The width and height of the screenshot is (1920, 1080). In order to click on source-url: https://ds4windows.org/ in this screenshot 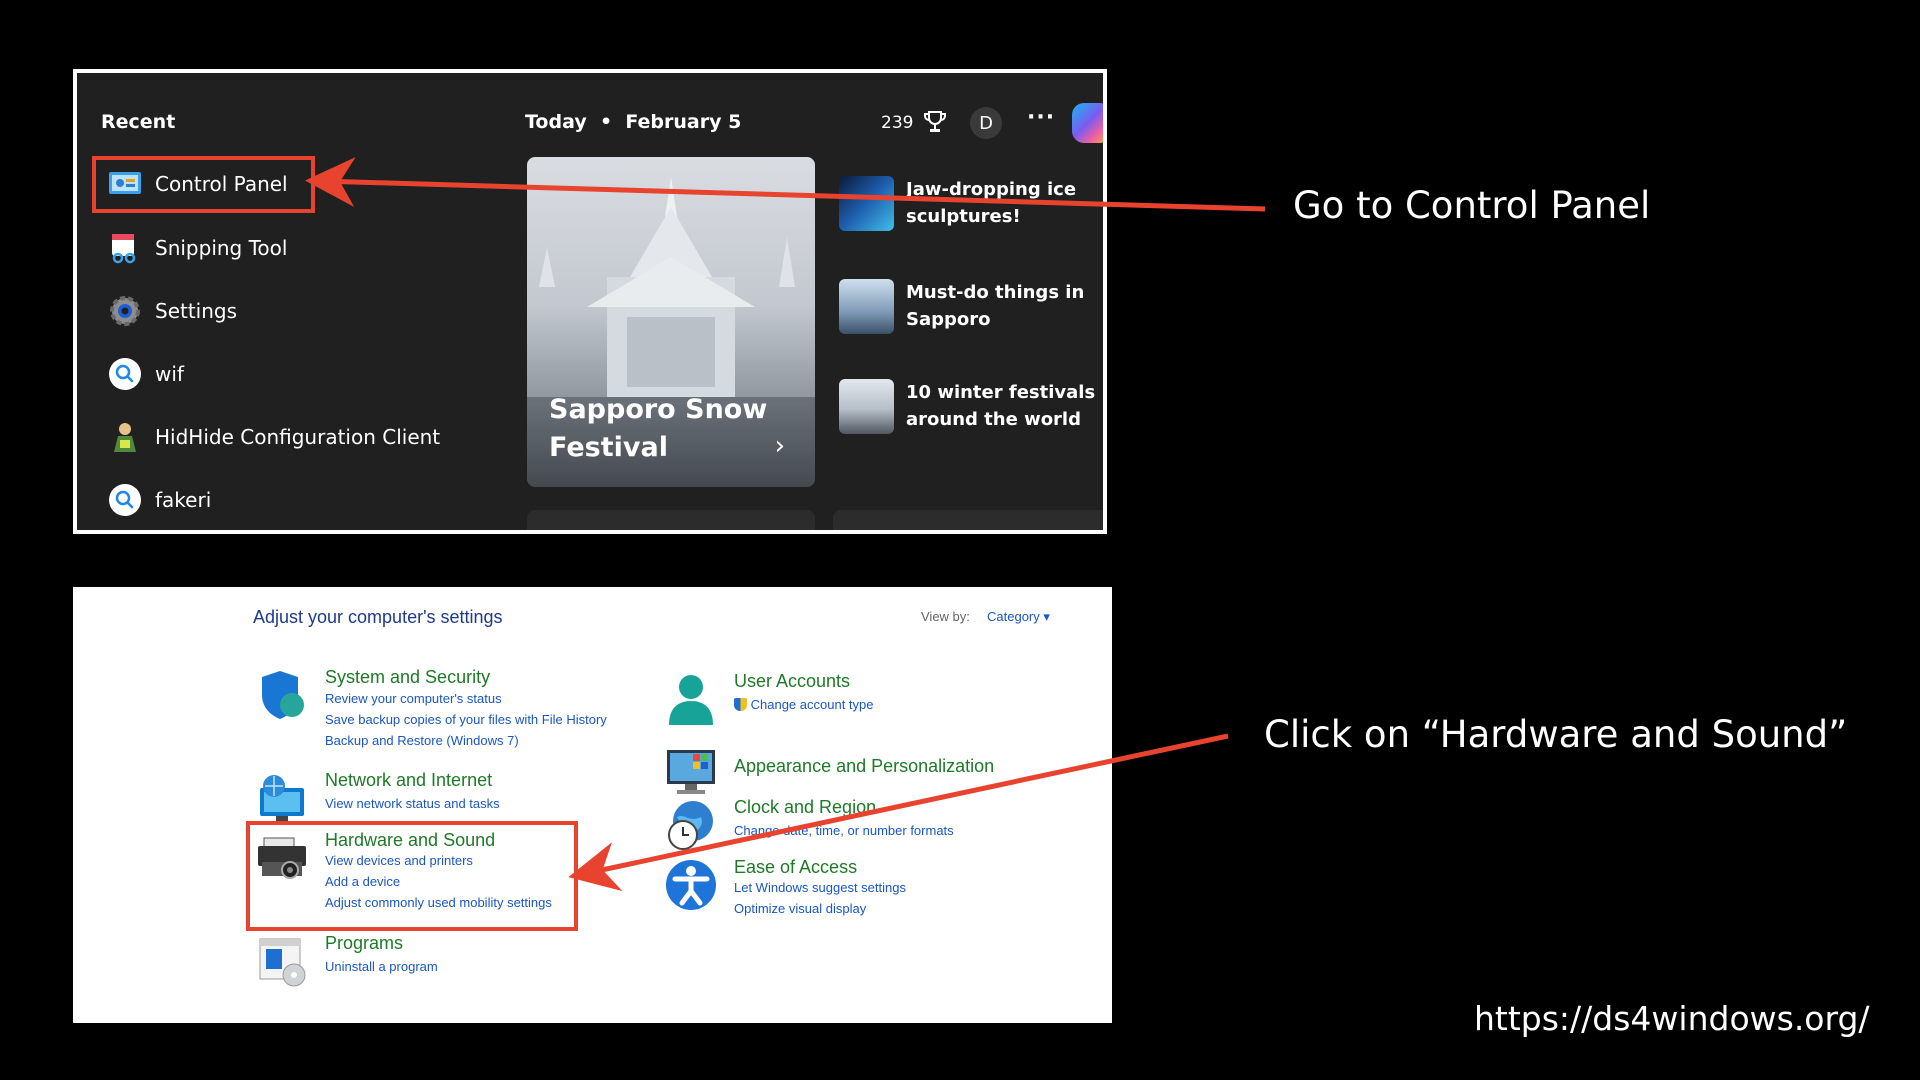, I will do `click(1672, 1018)`.